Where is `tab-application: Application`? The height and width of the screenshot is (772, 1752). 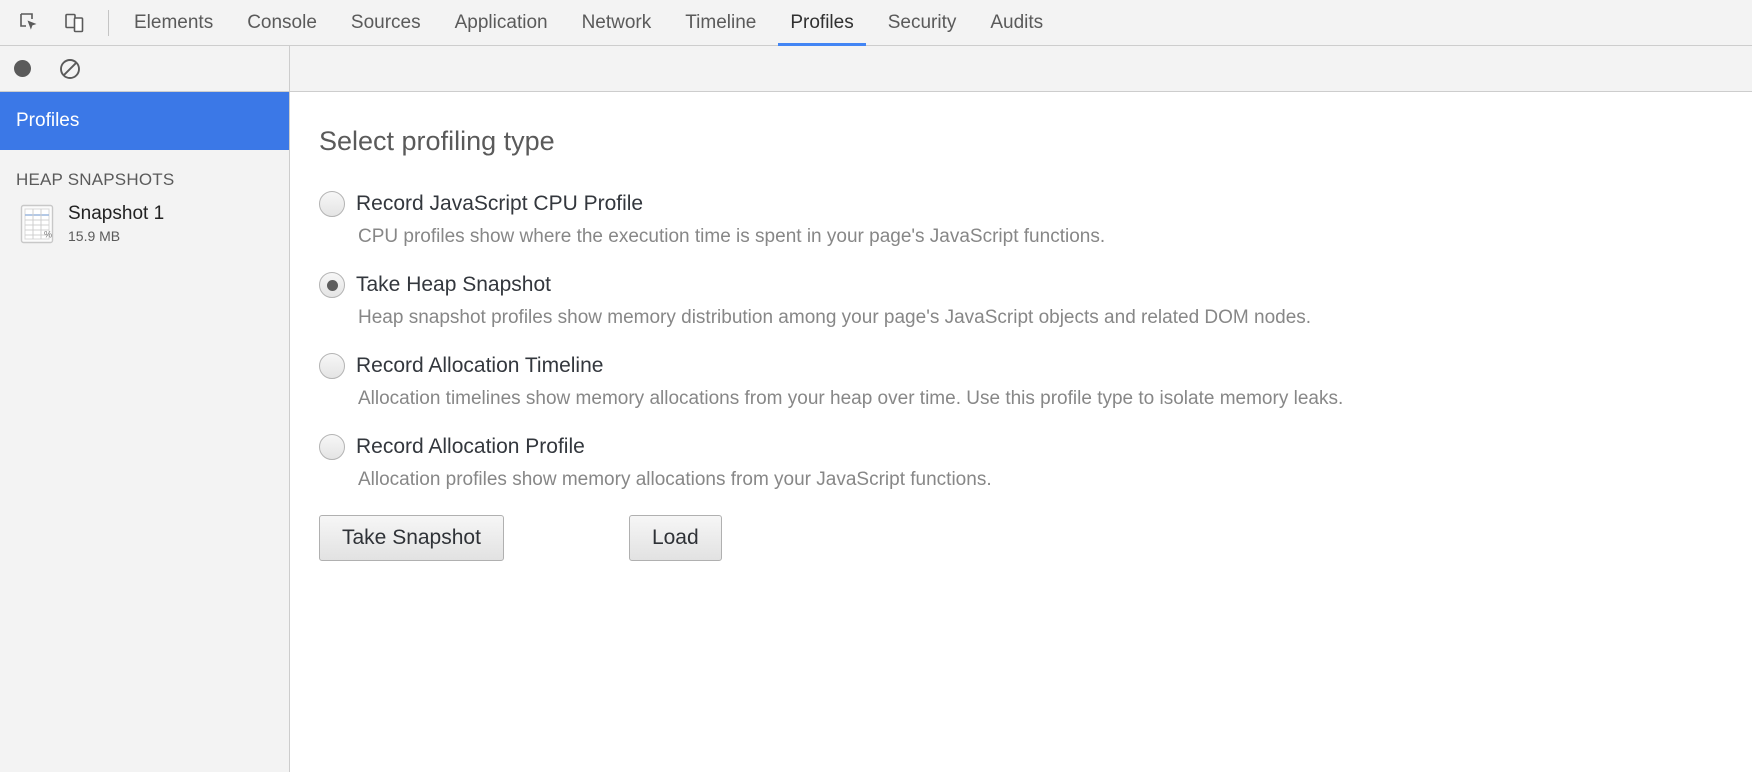
tab-application: Application is located at coordinates (501, 23).